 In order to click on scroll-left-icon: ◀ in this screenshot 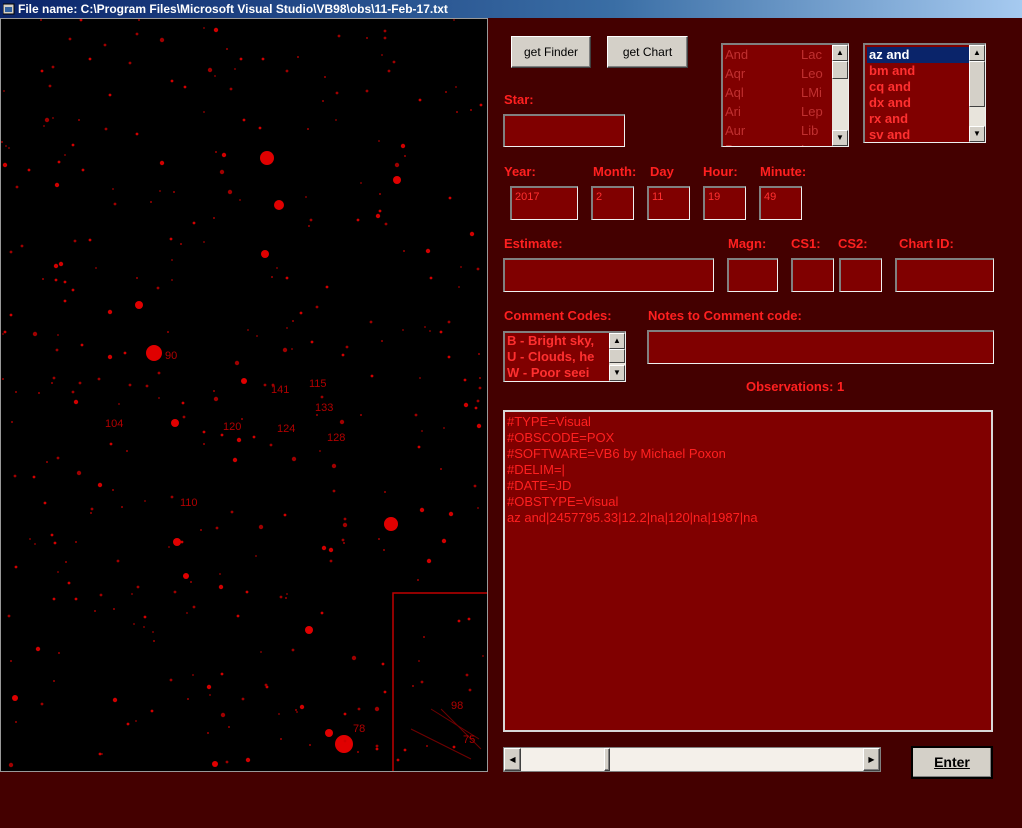, I will do `click(512, 759)`.